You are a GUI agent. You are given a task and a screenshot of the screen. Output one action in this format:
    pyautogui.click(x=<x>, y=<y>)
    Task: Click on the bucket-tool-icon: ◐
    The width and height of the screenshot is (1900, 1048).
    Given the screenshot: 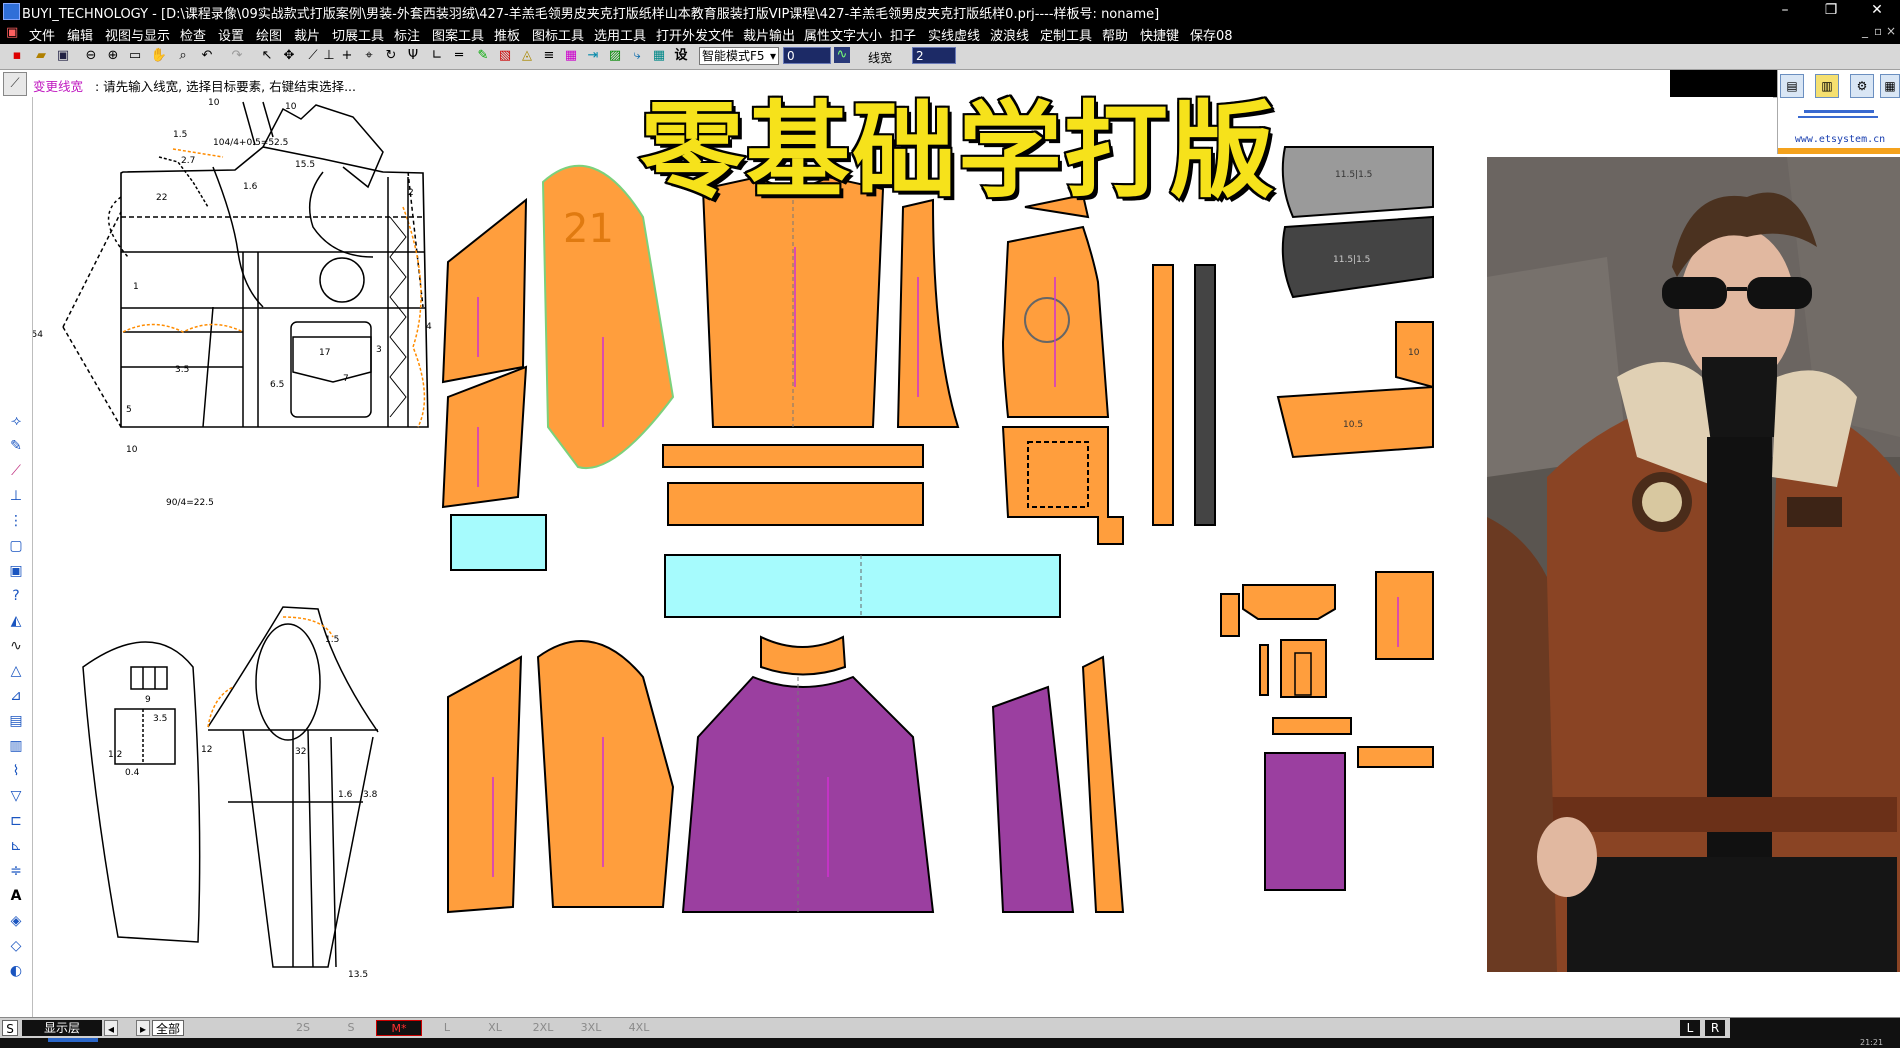 What is the action you would take?
    pyautogui.click(x=16, y=971)
    